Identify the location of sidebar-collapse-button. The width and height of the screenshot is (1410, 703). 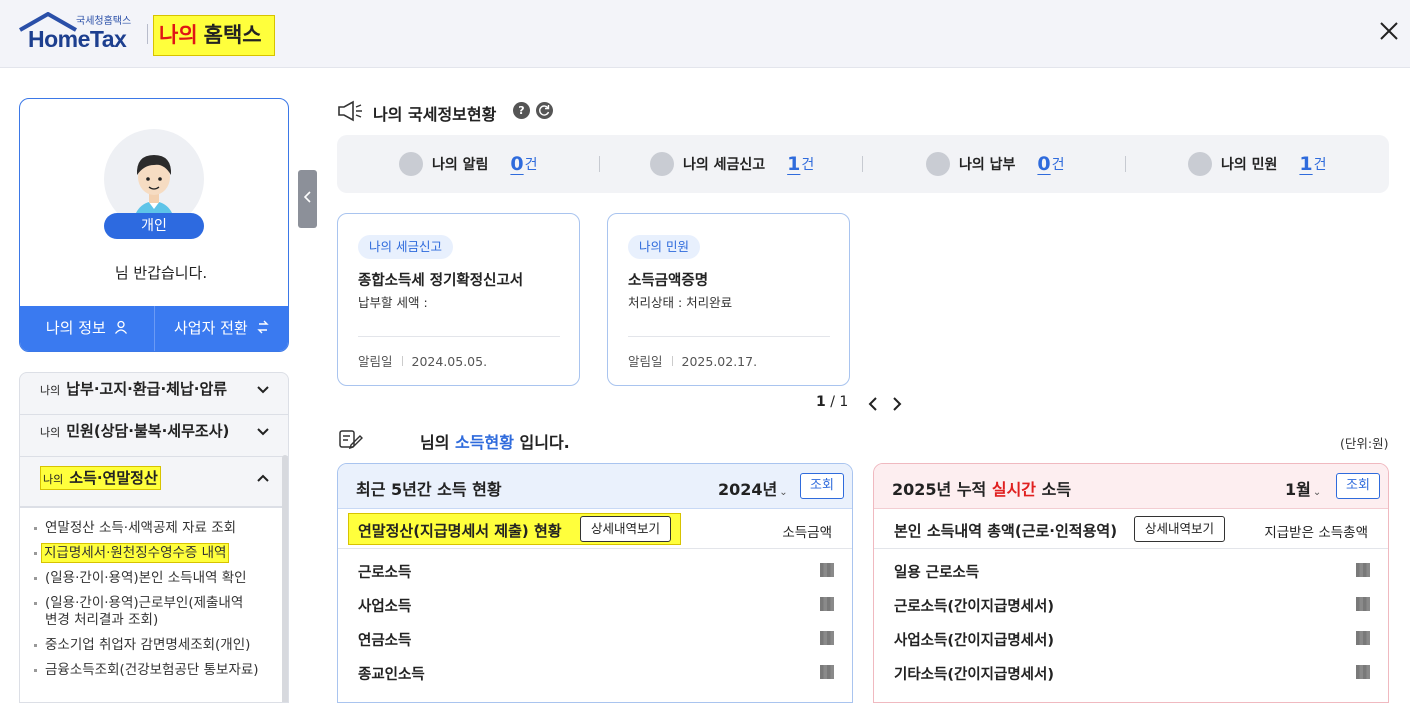
(307, 199).